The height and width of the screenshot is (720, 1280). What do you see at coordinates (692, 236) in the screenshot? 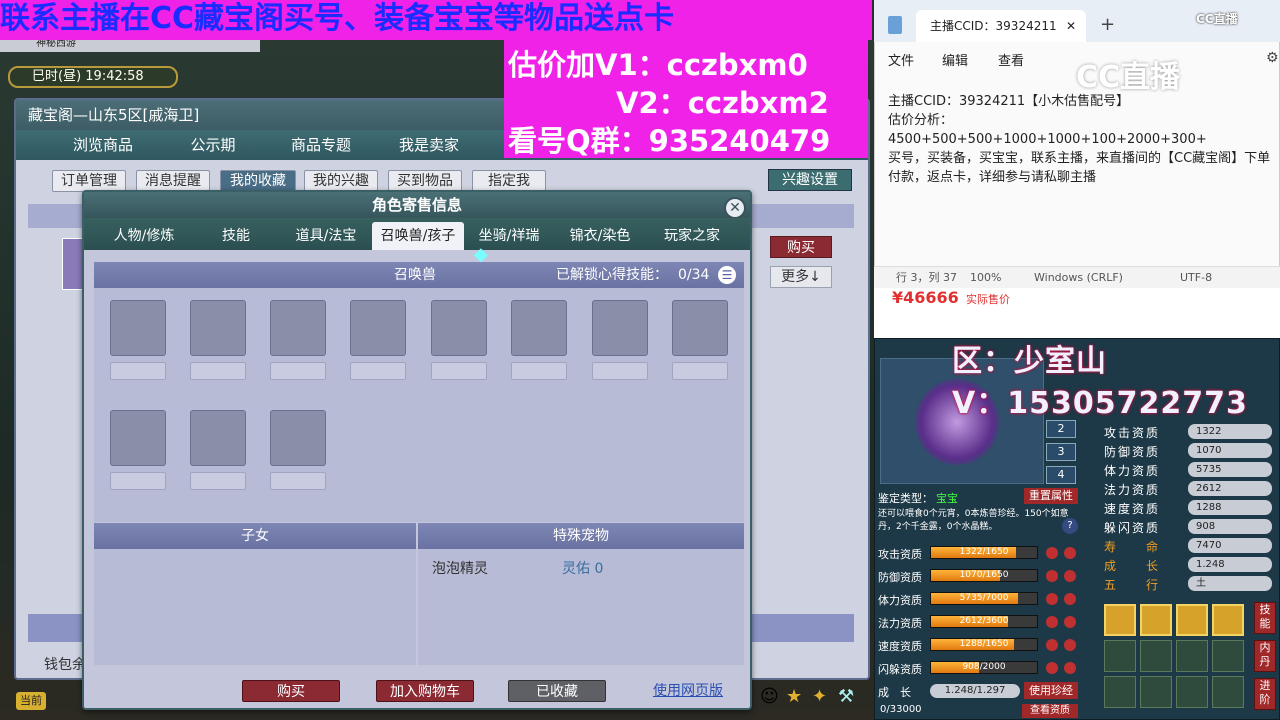
I see `dtab-home: 玩家之家` at bounding box center [692, 236].